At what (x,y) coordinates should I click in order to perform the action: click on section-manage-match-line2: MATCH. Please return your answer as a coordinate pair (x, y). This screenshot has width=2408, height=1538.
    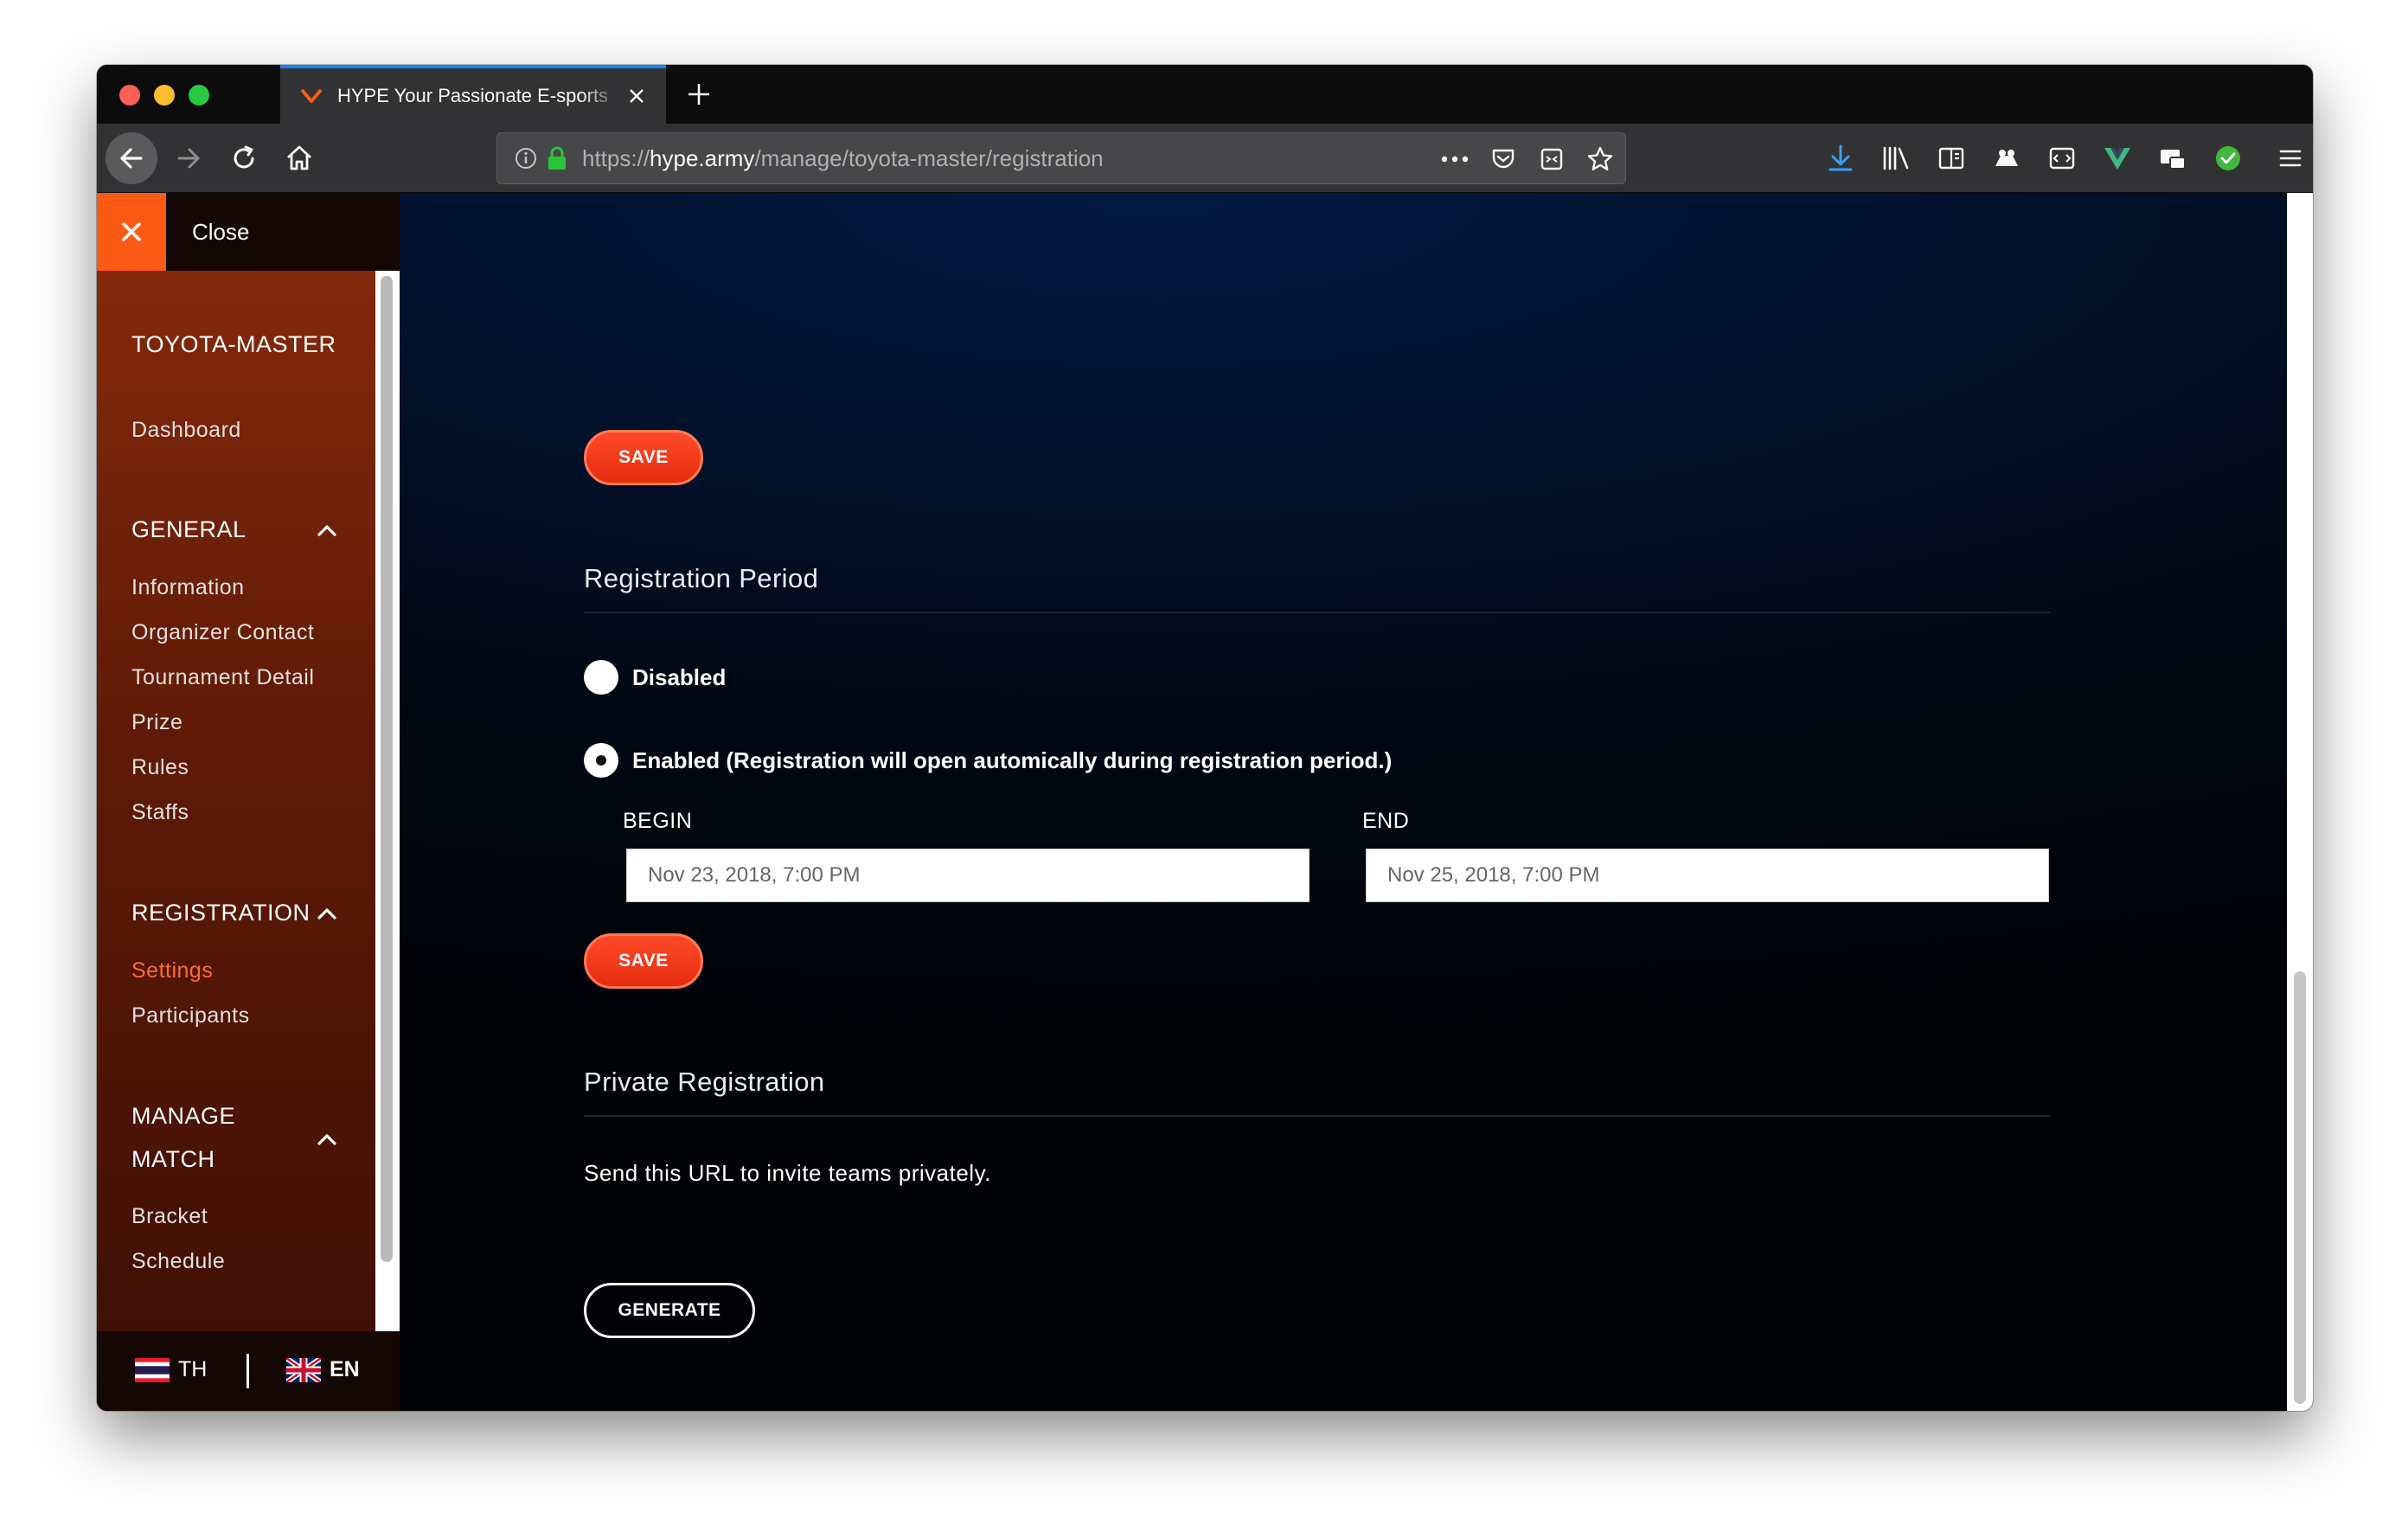
    Looking at the image, I should click on (173, 1159).